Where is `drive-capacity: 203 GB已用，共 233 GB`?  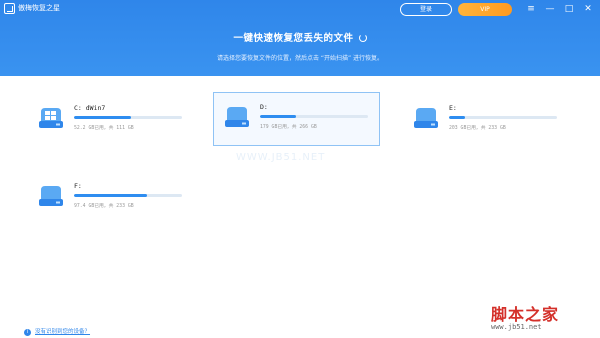
drive-capacity: 203 GB已用，共 233 GB is located at coordinates (477, 128).